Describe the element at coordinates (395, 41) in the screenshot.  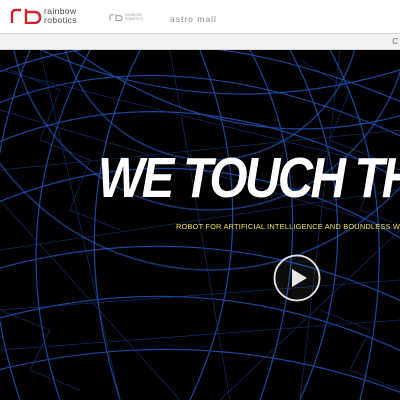
I see `secondary-bar-link: C` at that location.